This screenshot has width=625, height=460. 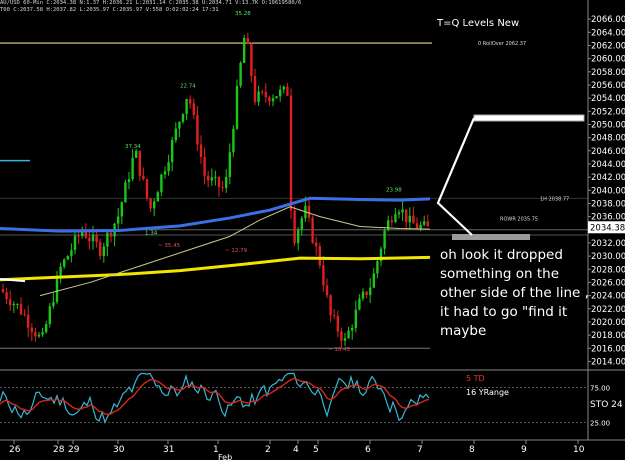 What do you see at coordinates (608, 165) in the screenshot?
I see `price-tick-label: 2044.00` at bounding box center [608, 165].